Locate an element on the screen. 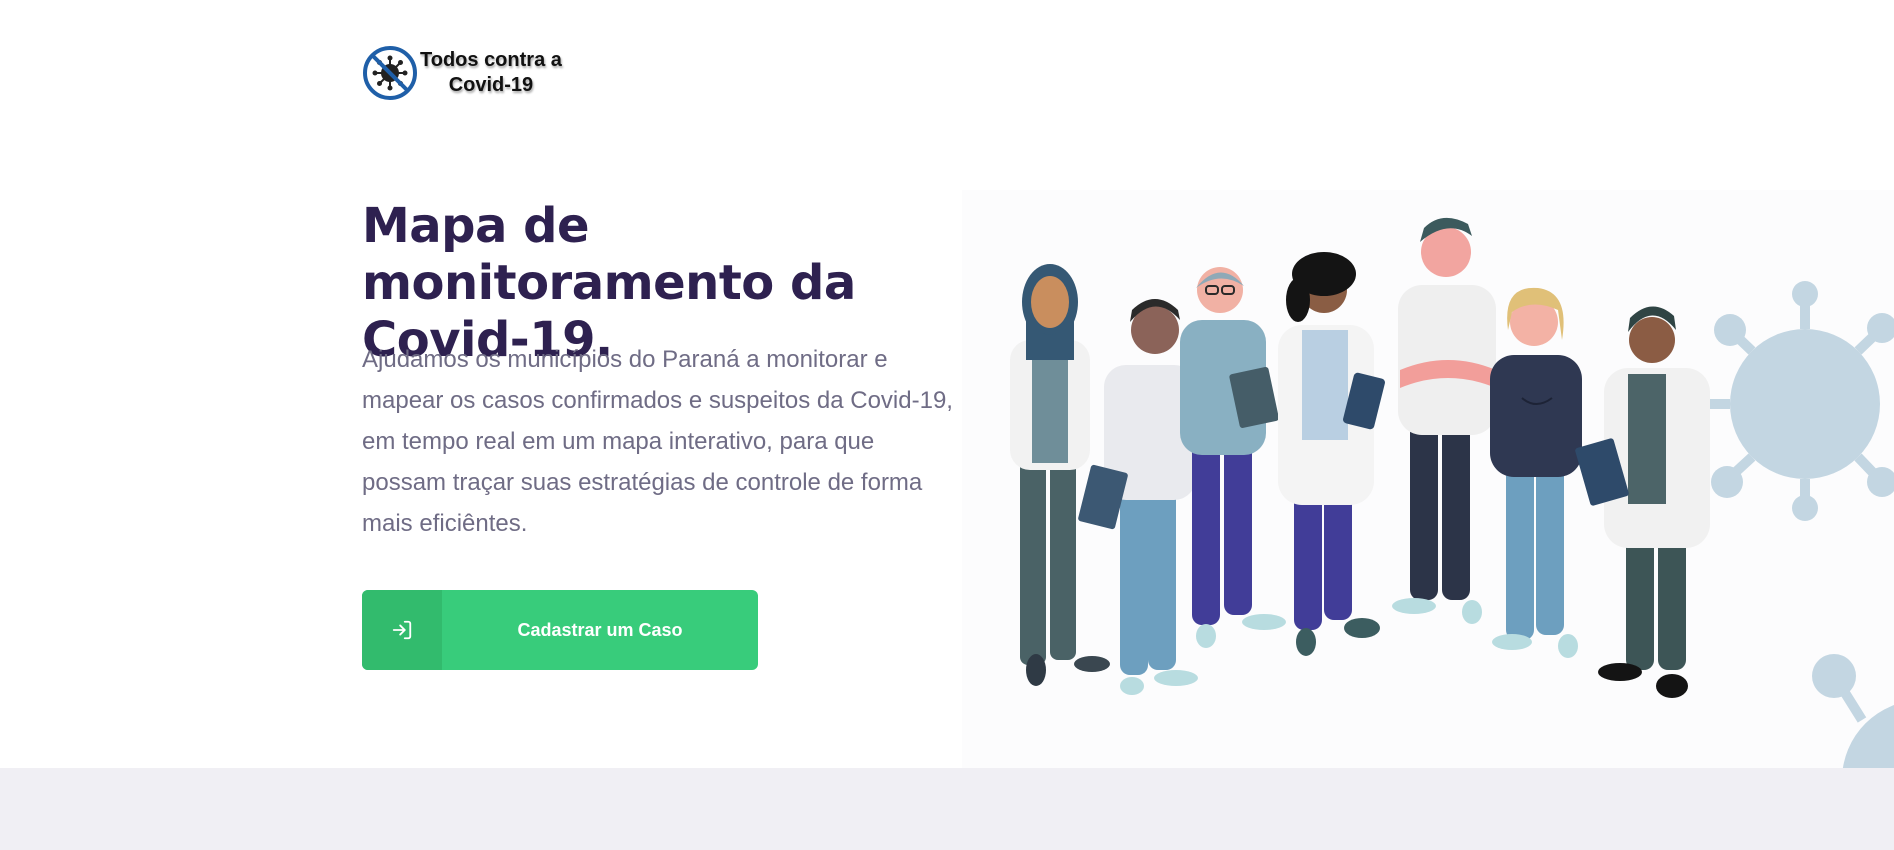 The height and width of the screenshot is (850, 1894). sign-in-icon is located at coordinates (402, 630).